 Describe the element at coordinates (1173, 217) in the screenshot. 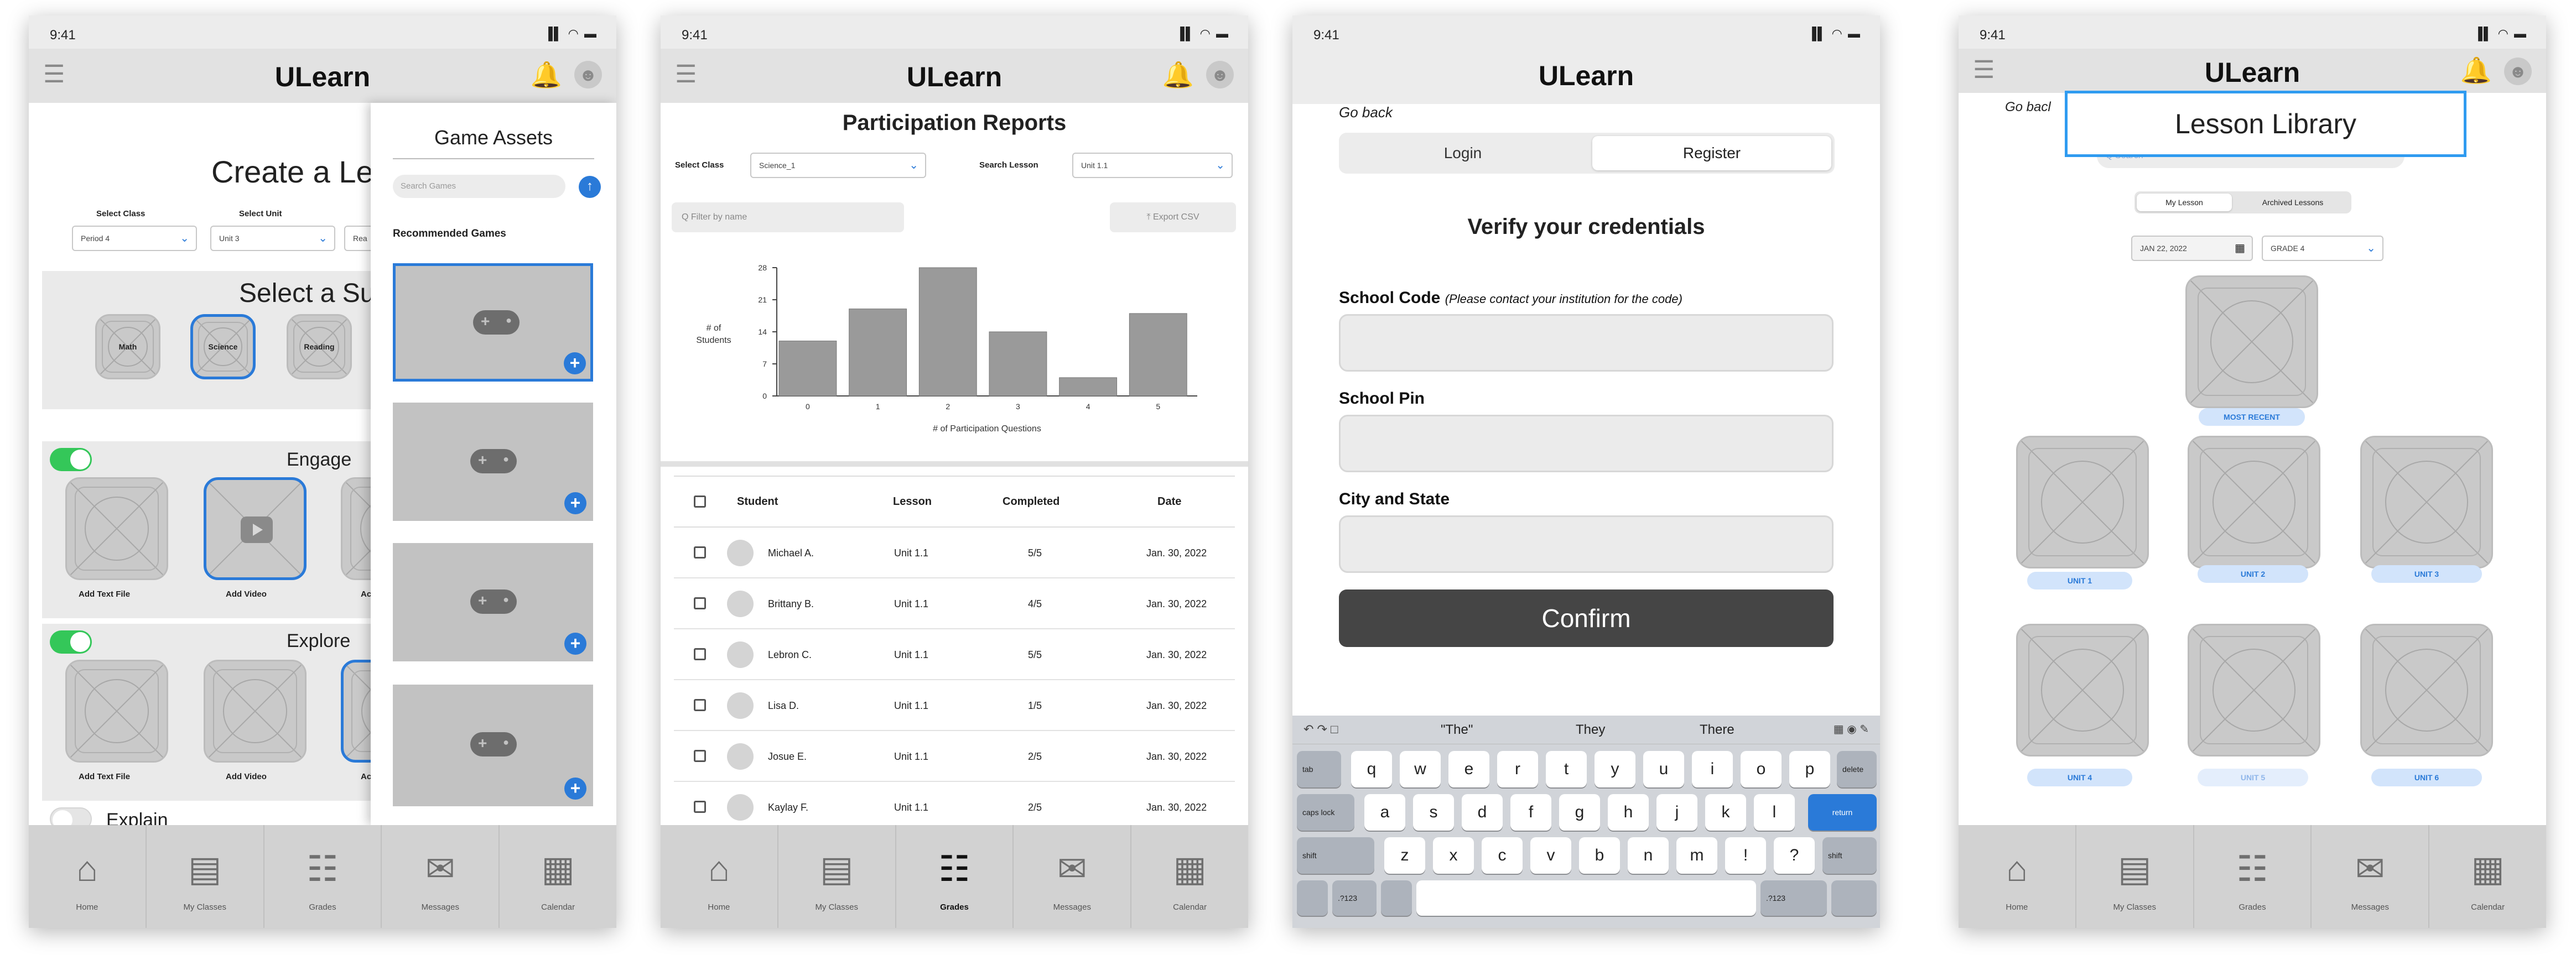

I see `export-csv-button: ⤒ Export CSV` at that location.